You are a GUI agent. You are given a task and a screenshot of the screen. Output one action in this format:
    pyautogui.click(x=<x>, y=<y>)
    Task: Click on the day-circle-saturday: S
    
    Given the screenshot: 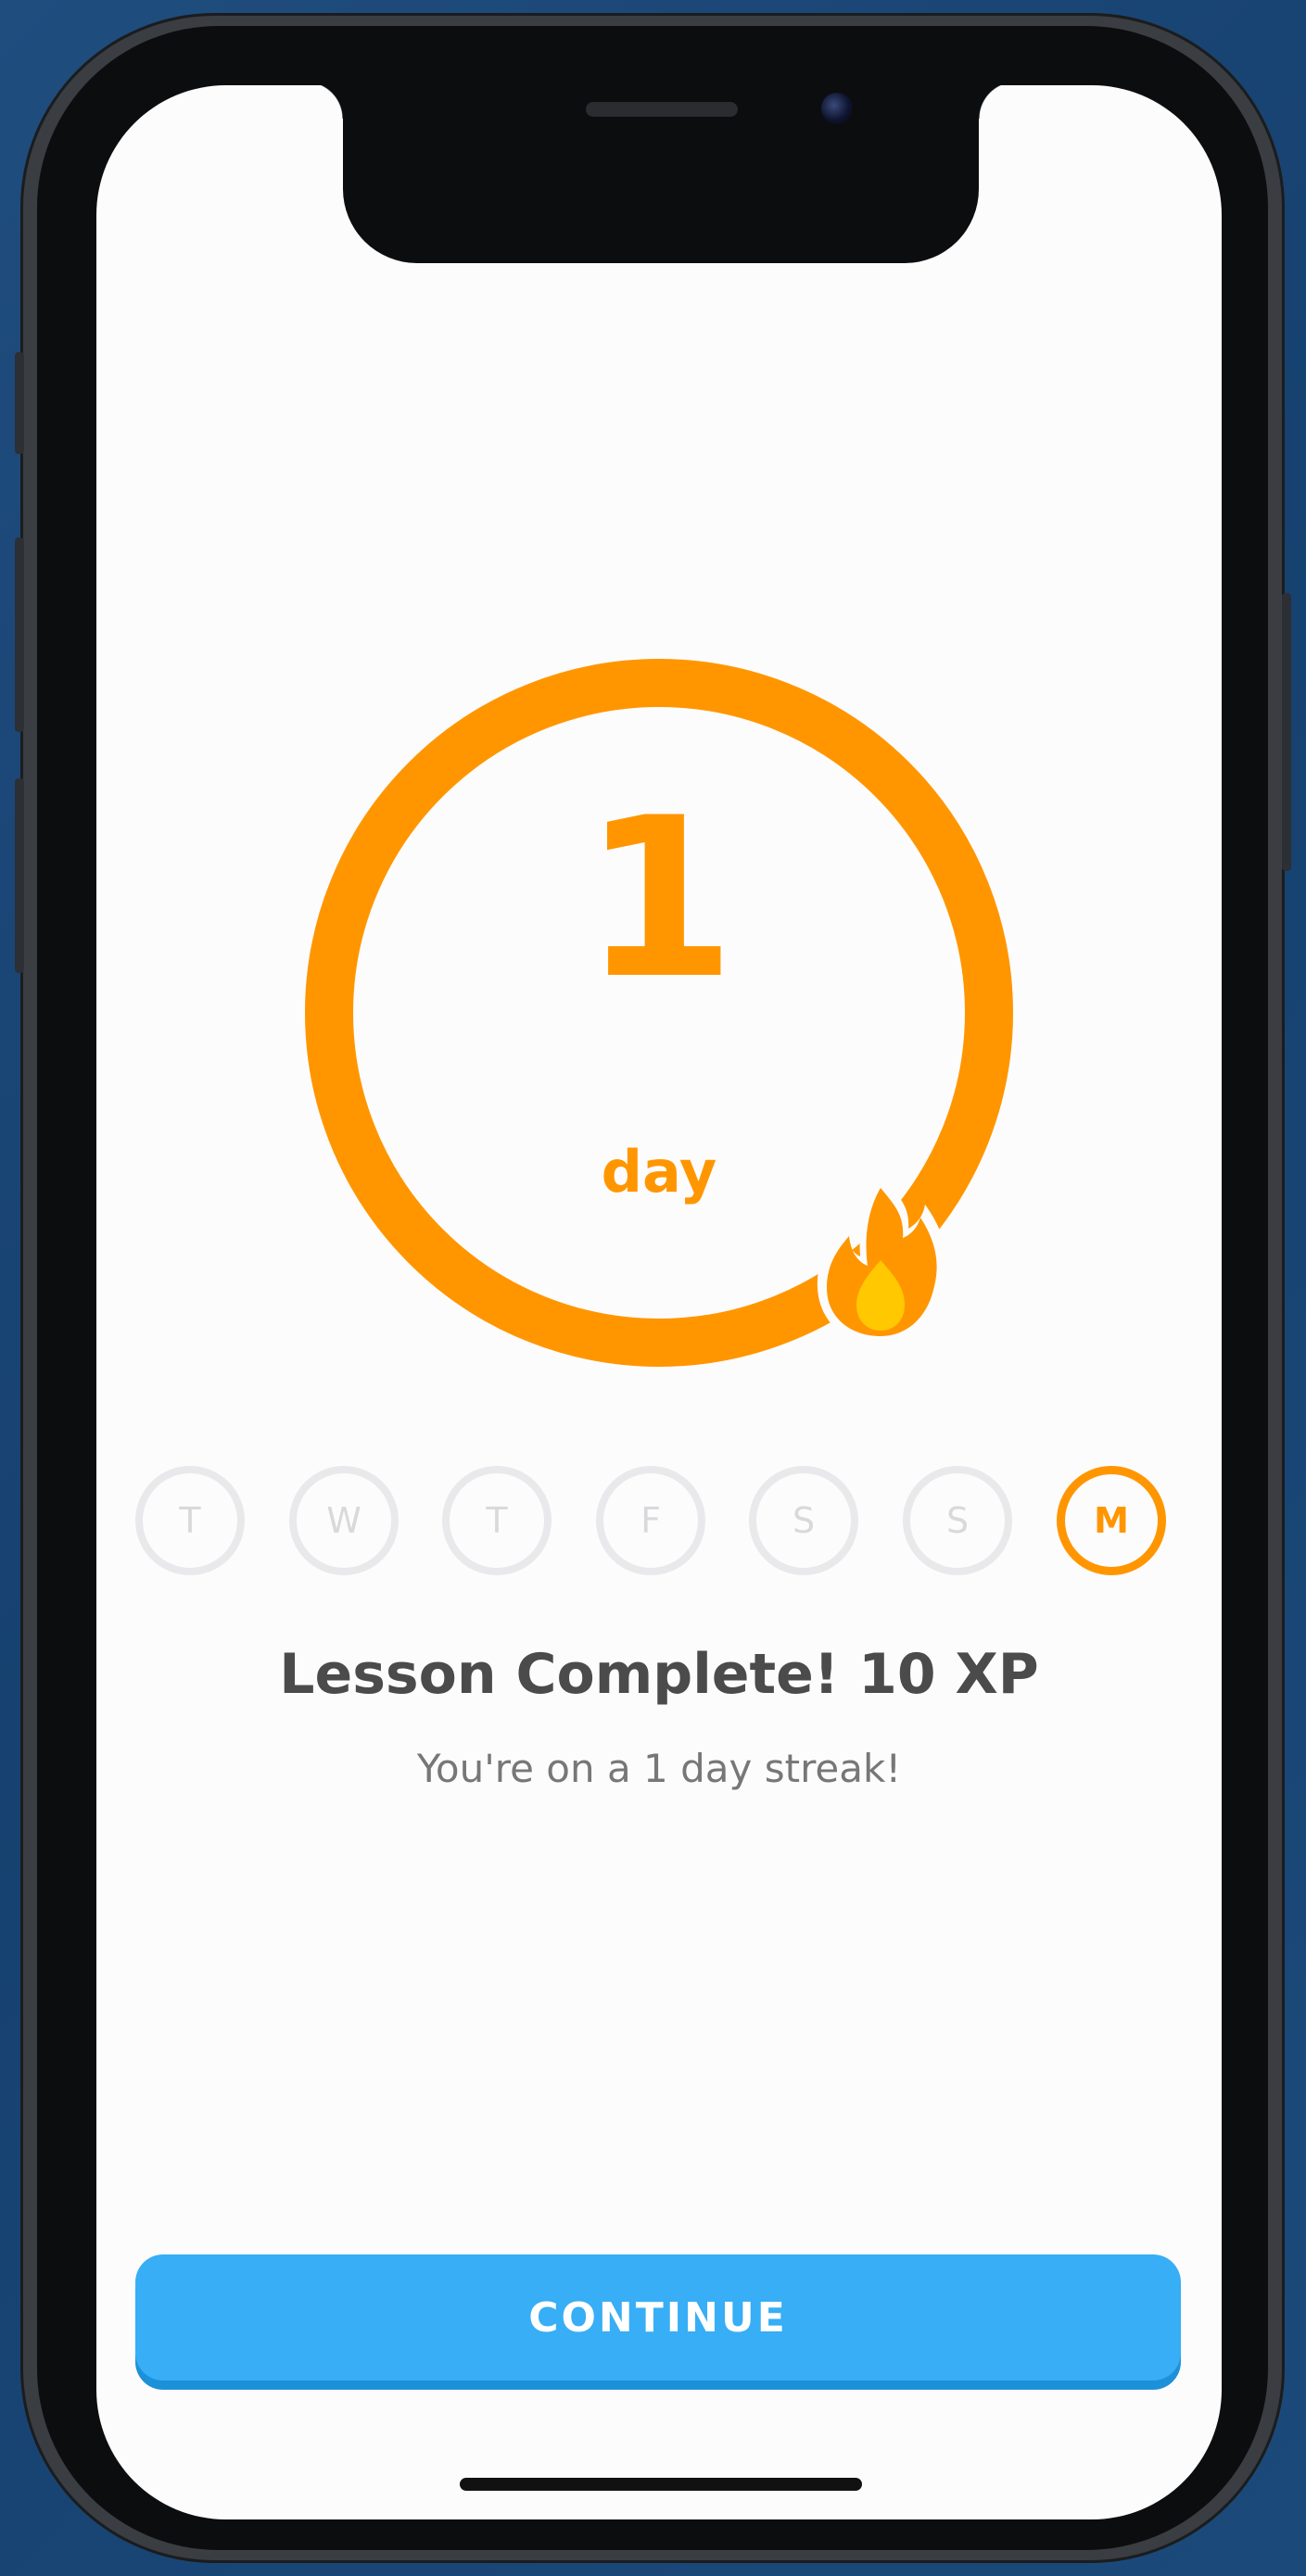 What is the action you would take?
    pyautogui.click(x=803, y=1521)
    